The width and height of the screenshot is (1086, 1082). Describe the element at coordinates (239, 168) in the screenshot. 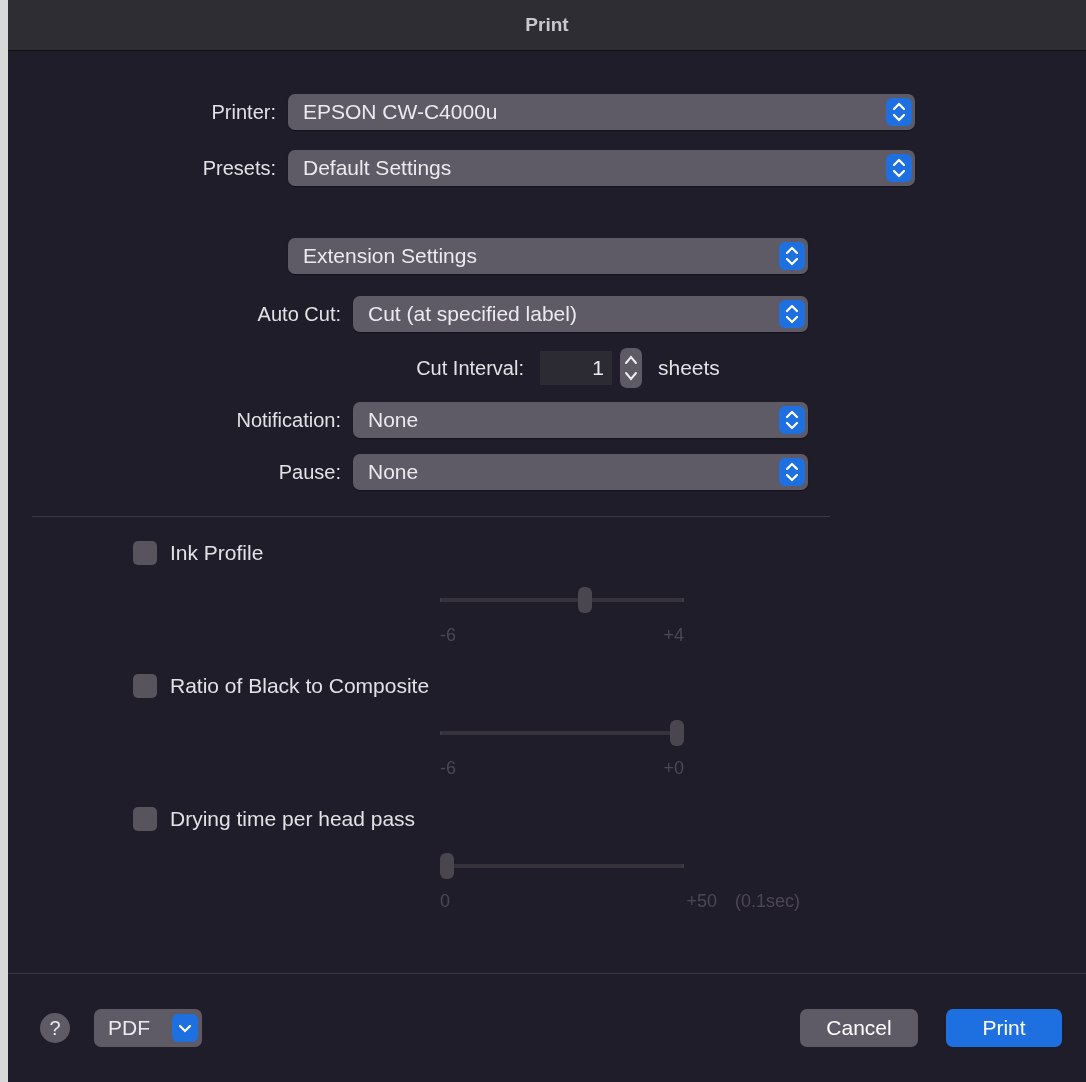

I see `field-label: Presets:` at that location.